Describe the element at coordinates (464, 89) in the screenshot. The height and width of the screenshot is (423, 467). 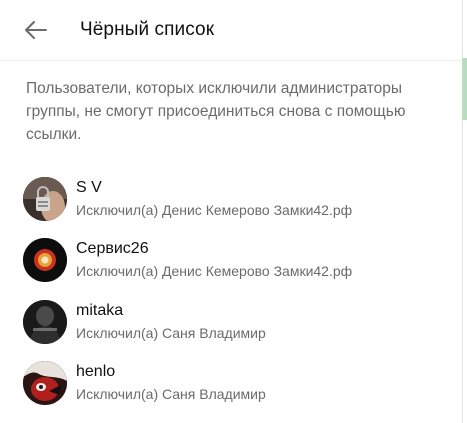
I see `side-accent` at that location.